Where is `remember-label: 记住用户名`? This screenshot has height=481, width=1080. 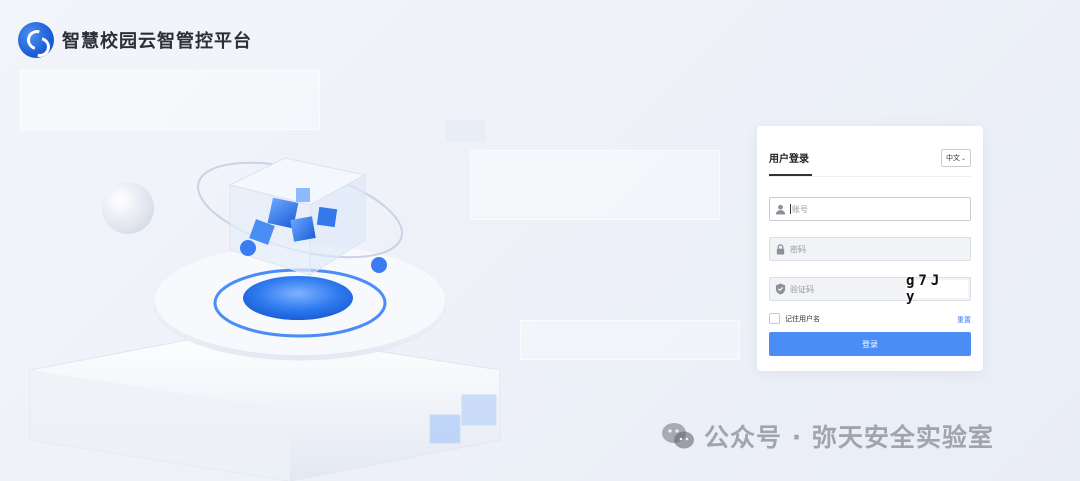
remember-label: 记住用户名 is located at coordinates (802, 318).